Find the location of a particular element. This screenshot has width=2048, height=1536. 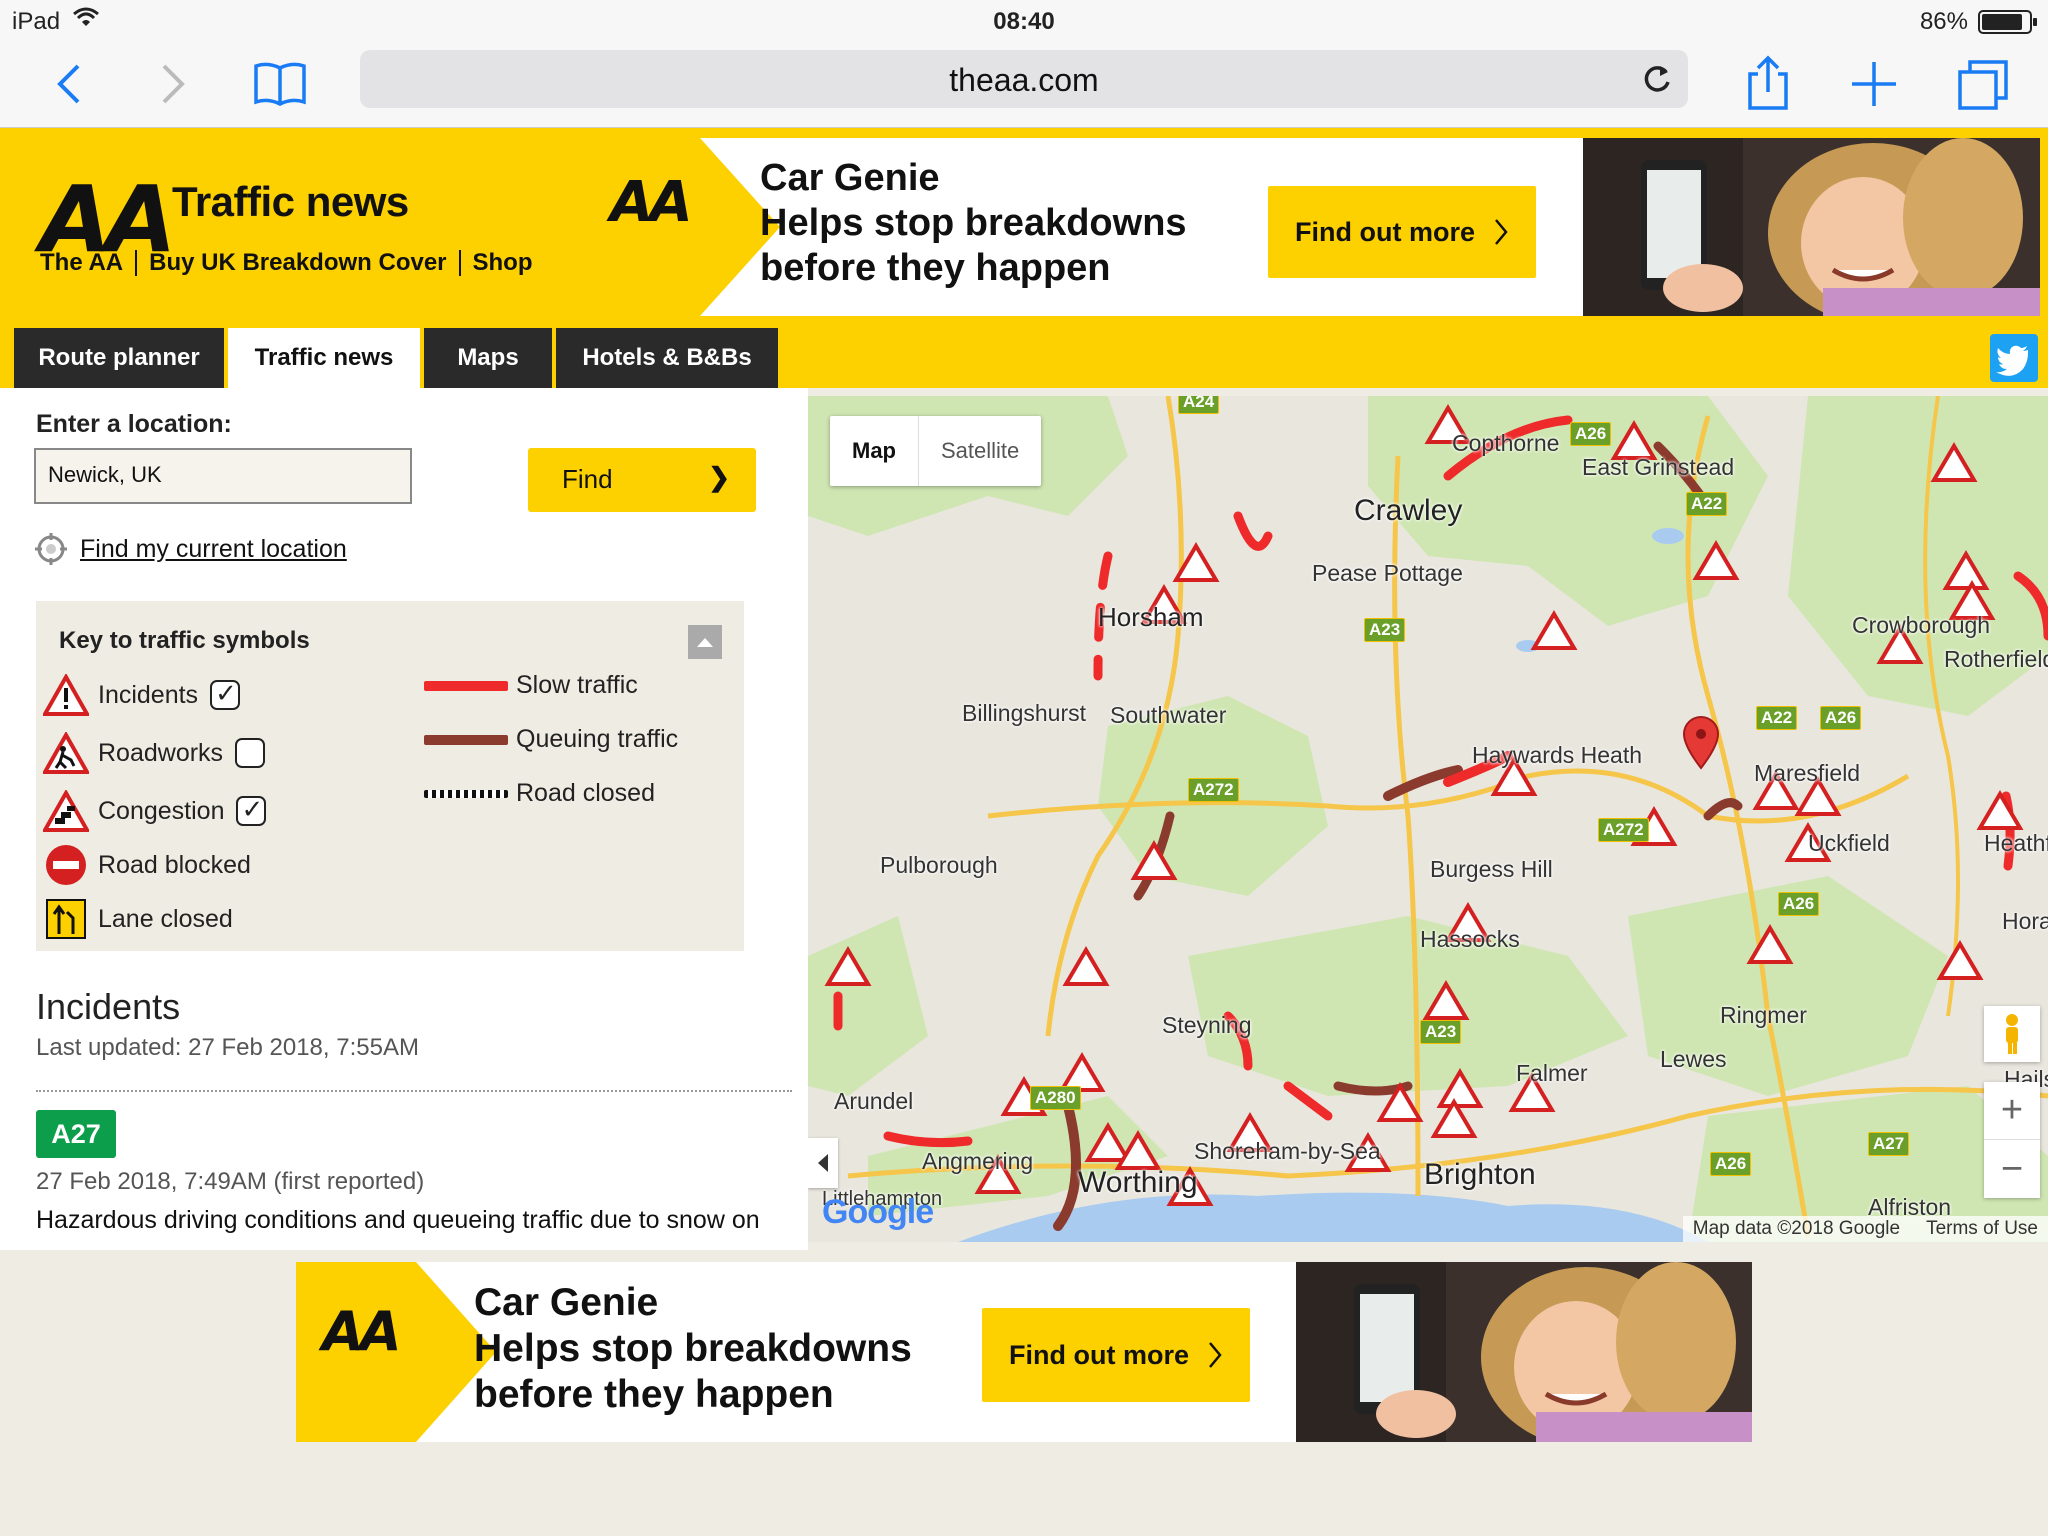

place-label: Falmer is located at coordinates (1552, 1073).